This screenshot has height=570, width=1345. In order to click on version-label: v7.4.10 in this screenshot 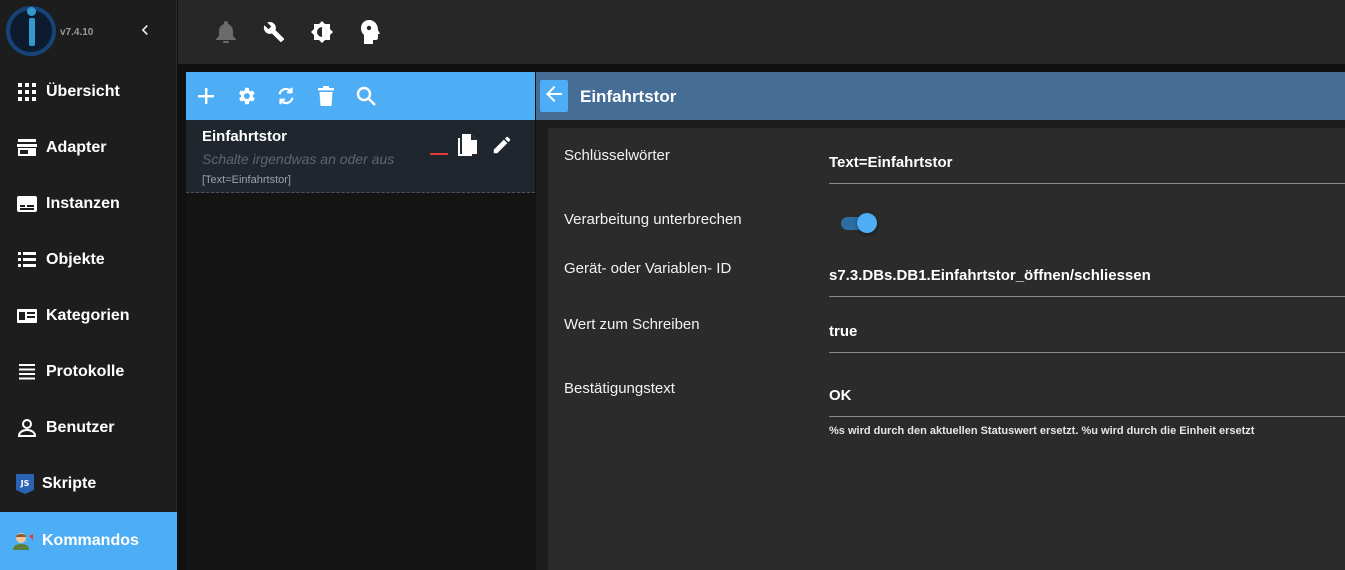, I will do `click(77, 32)`.